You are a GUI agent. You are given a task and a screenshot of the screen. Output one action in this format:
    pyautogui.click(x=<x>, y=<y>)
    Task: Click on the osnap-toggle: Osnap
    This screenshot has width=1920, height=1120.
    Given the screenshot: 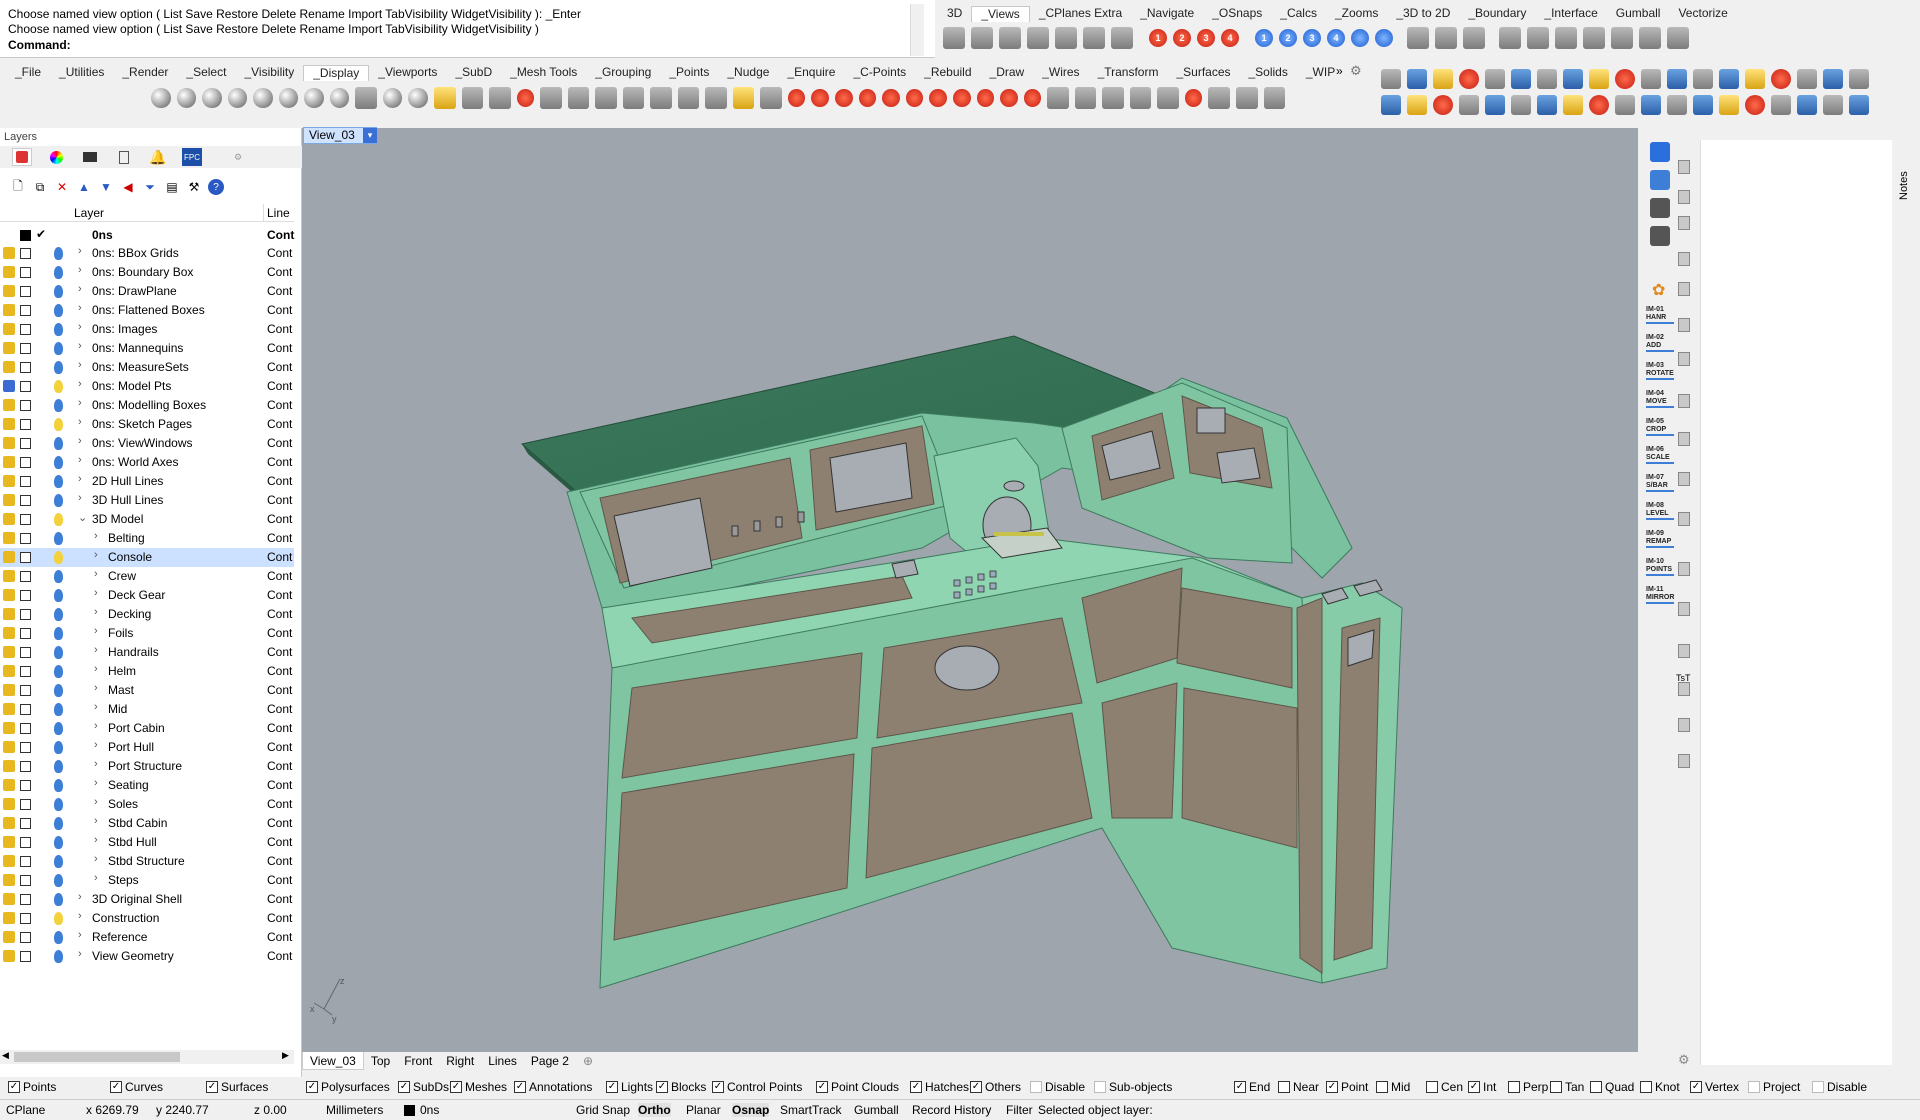 What is the action you would take?
    pyautogui.click(x=751, y=1110)
    